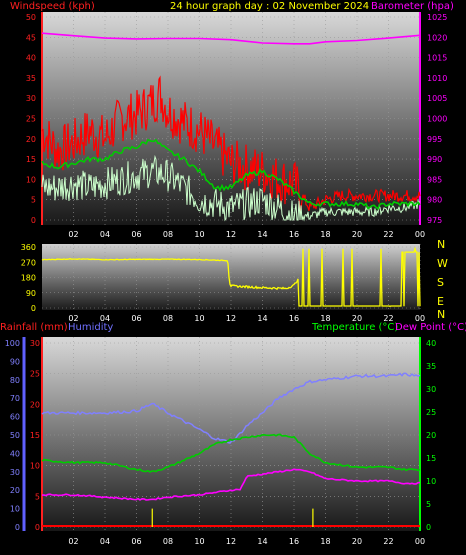 Image resolution: width=466 pixels, height=555 pixels. I want to click on humidity-tick-label: 100, so click(12, 343).